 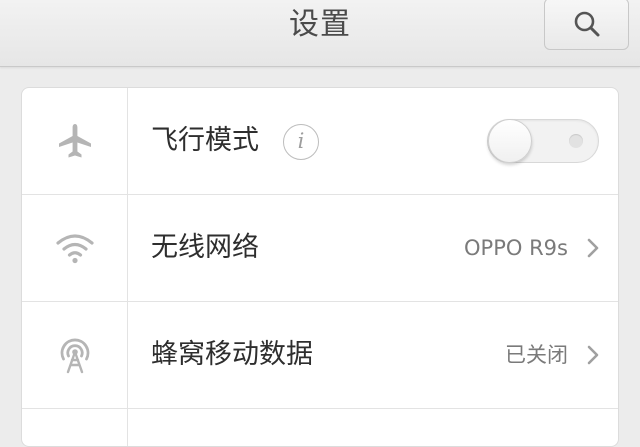 What do you see at coordinates (301, 142) in the screenshot?
I see `info-icon: i` at bounding box center [301, 142].